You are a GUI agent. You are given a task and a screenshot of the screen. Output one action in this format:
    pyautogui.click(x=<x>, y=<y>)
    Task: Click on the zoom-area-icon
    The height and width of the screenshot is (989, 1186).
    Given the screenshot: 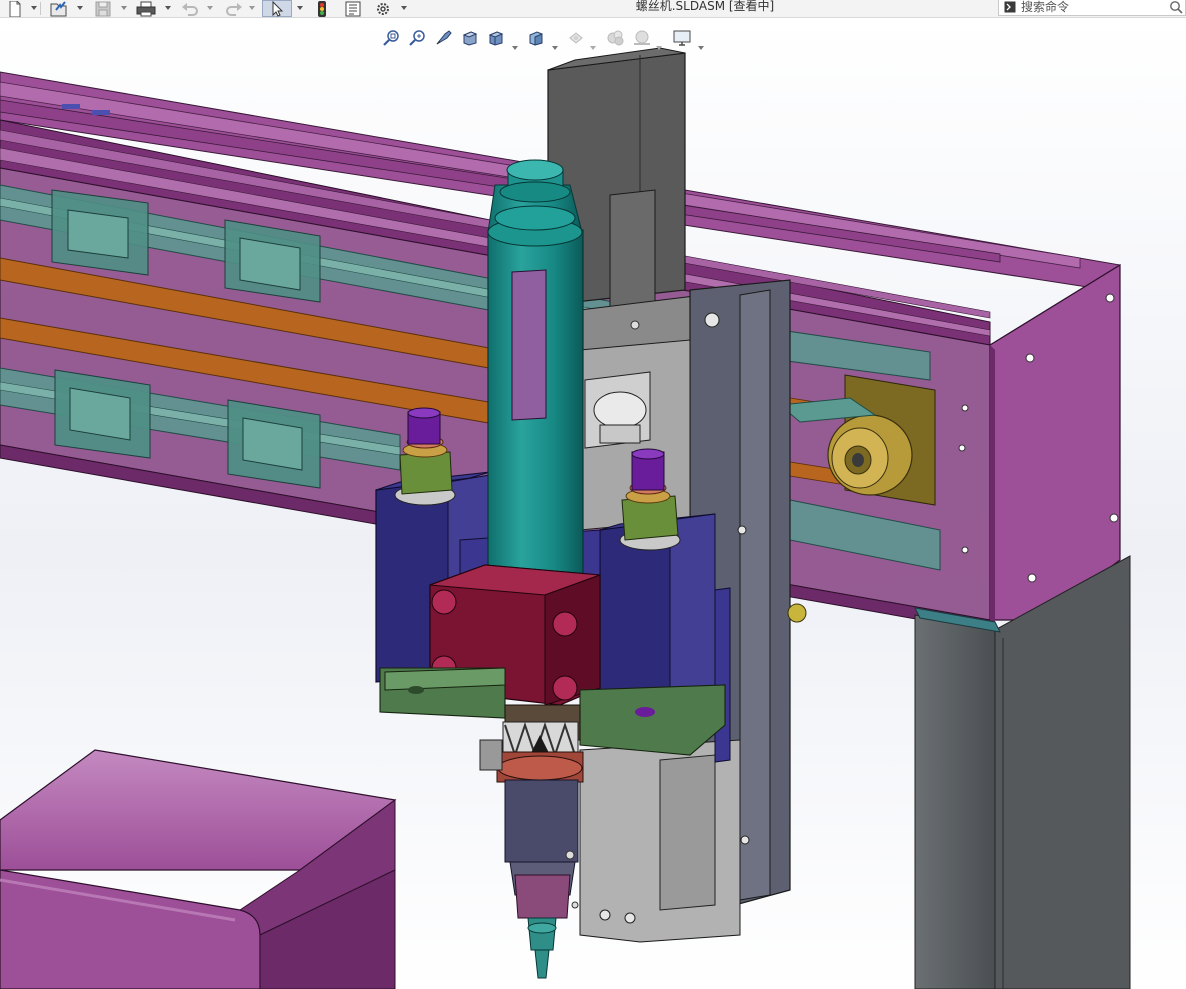 What is the action you would take?
    pyautogui.click(x=417, y=38)
    